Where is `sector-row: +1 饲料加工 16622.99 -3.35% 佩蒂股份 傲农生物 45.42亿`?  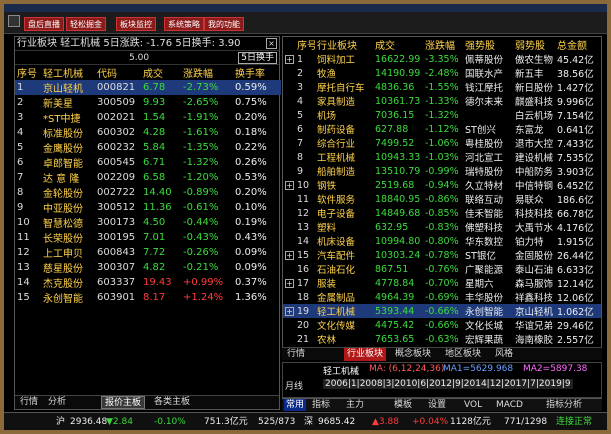
sector-row: +1 饲料加工 16622.99 -3.35% 佩蒂股份 傲农生物 45.42亿 is located at coordinates (442, 59).